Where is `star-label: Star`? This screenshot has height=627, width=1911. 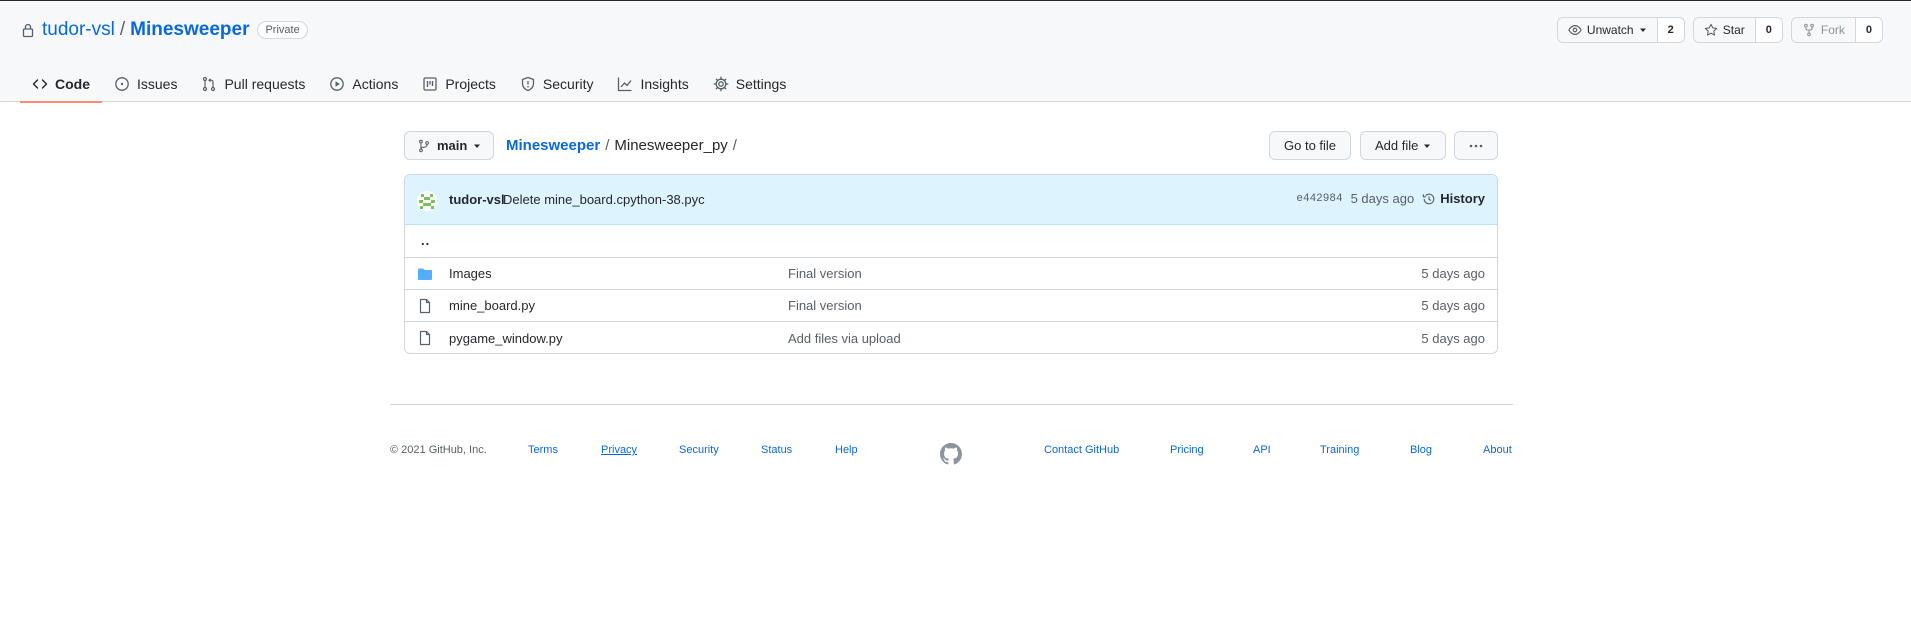
star-label: Star is located at coordinates (1733, 30).